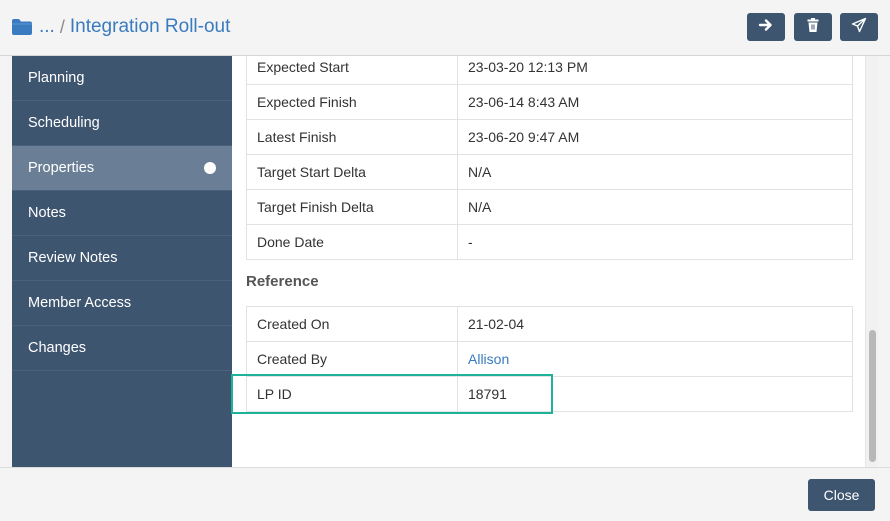 The height and width of the screenshot is (521, 890). I want to click on table-row: Expected Start 23-03-20 12:13 PM, so click(549, 70).